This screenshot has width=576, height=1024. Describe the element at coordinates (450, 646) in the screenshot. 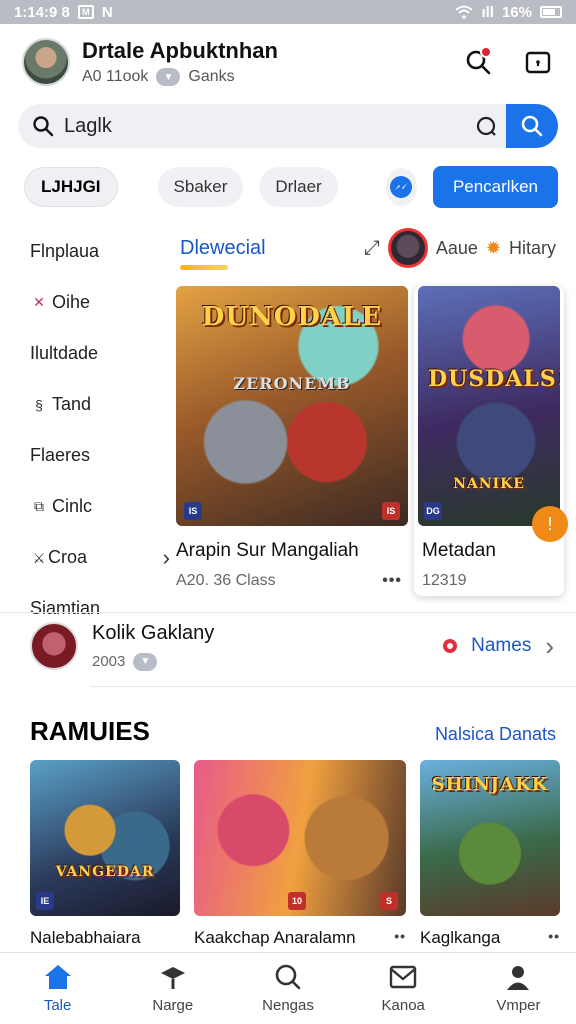

I see `record-icon` at that location.